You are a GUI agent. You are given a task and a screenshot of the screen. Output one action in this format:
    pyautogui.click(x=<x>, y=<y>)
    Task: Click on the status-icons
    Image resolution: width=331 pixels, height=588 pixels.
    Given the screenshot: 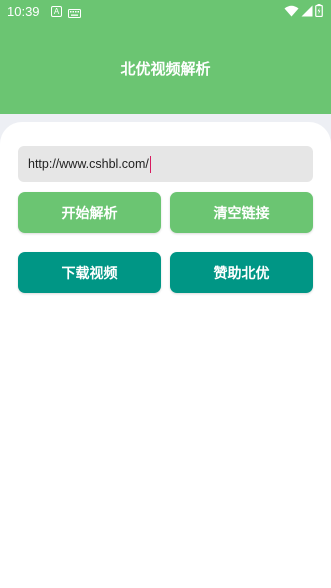 What is the action you would take?
    pyautogui.click(x=303, y=12)
    